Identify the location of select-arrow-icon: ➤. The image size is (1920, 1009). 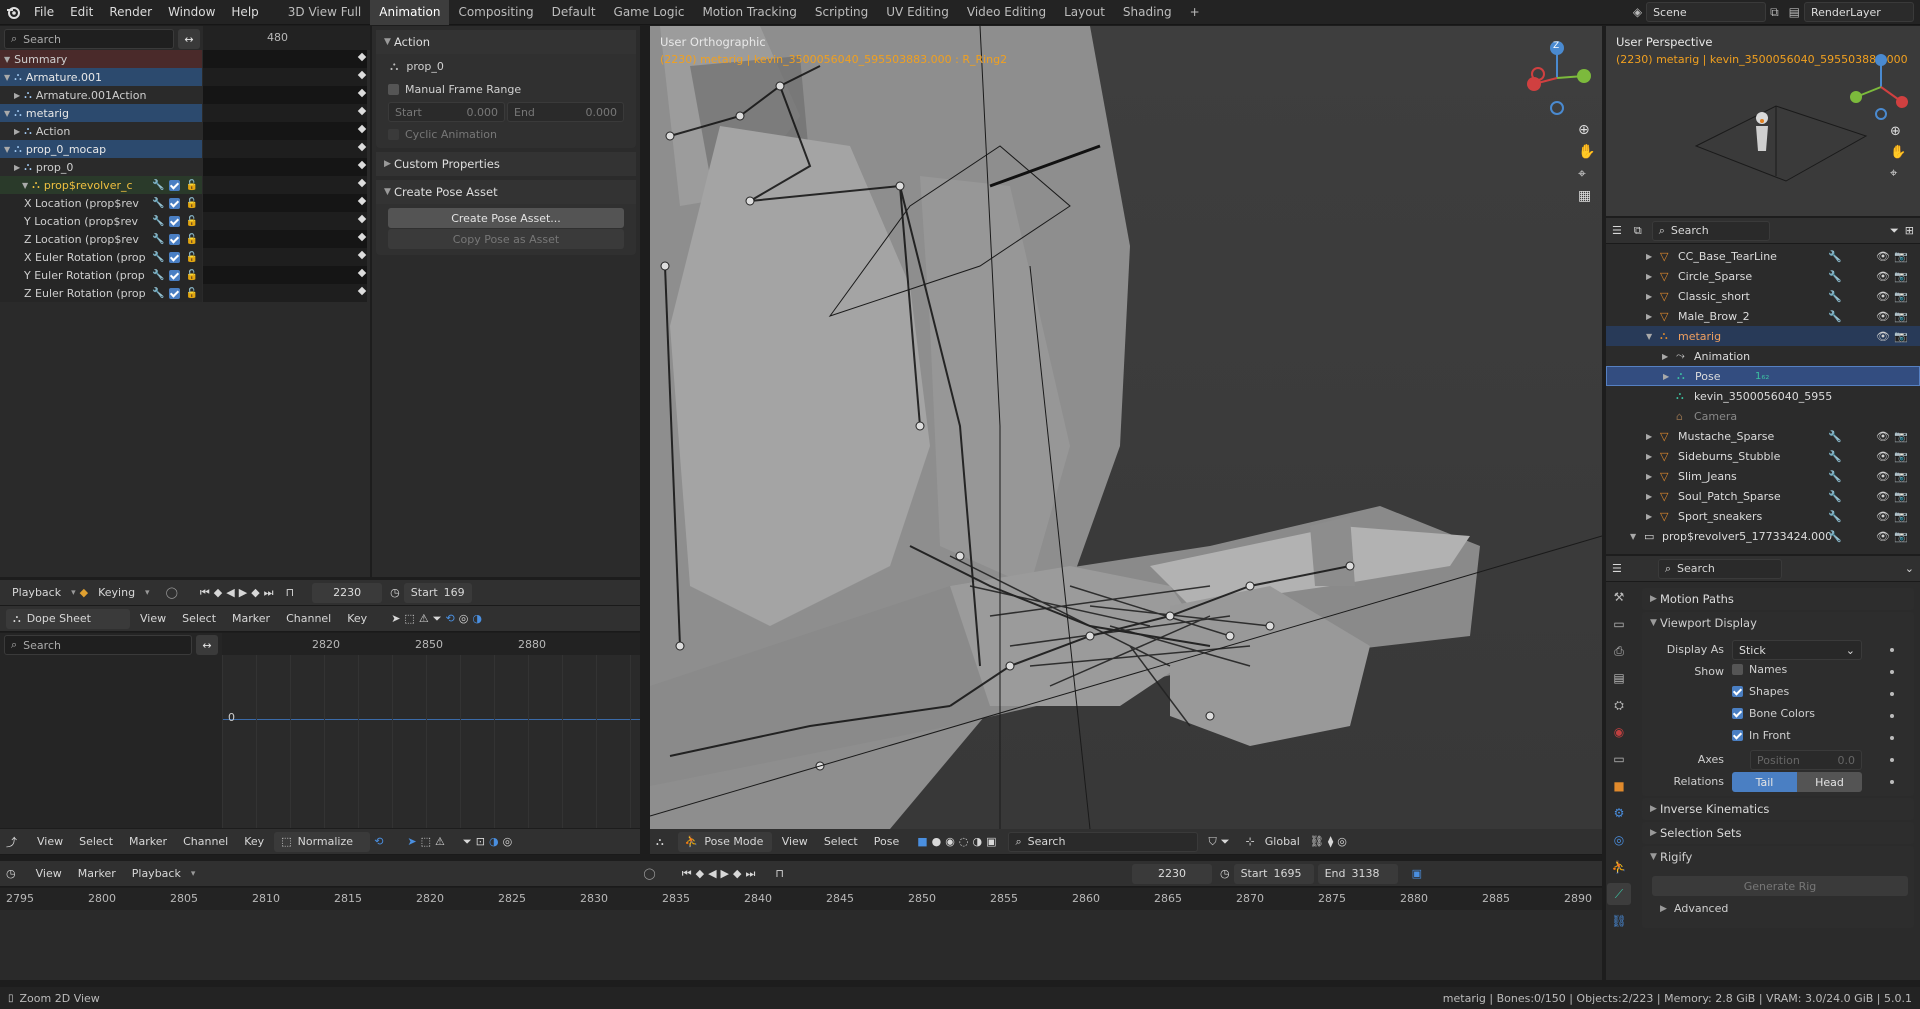
(395, 618).